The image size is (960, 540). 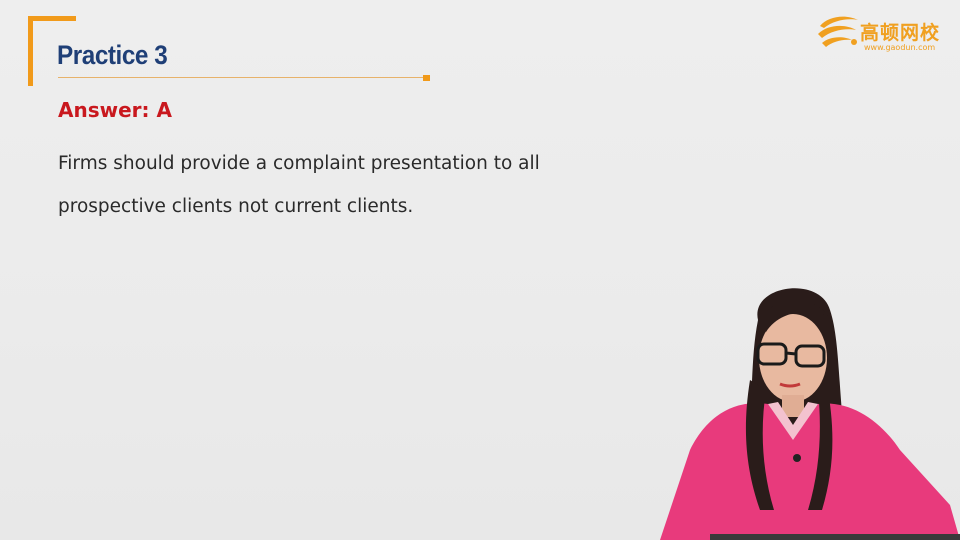 What do you see at coordinates (900, 33) in the screenshot?
I see `logo-chinese-name: 高顿网校` at bounding box center [900, 33].